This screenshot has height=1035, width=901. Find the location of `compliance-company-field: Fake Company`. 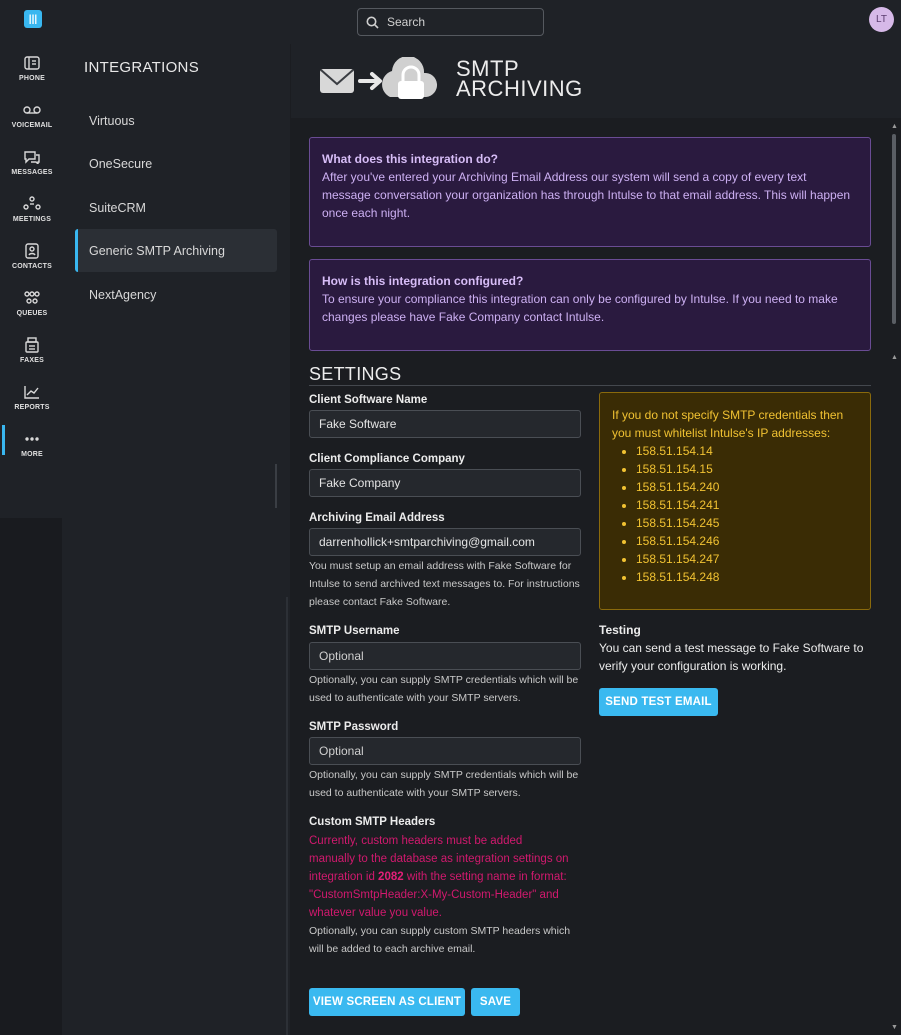

compliance-company-field: Fake Company is located at coordinates (445, 483).